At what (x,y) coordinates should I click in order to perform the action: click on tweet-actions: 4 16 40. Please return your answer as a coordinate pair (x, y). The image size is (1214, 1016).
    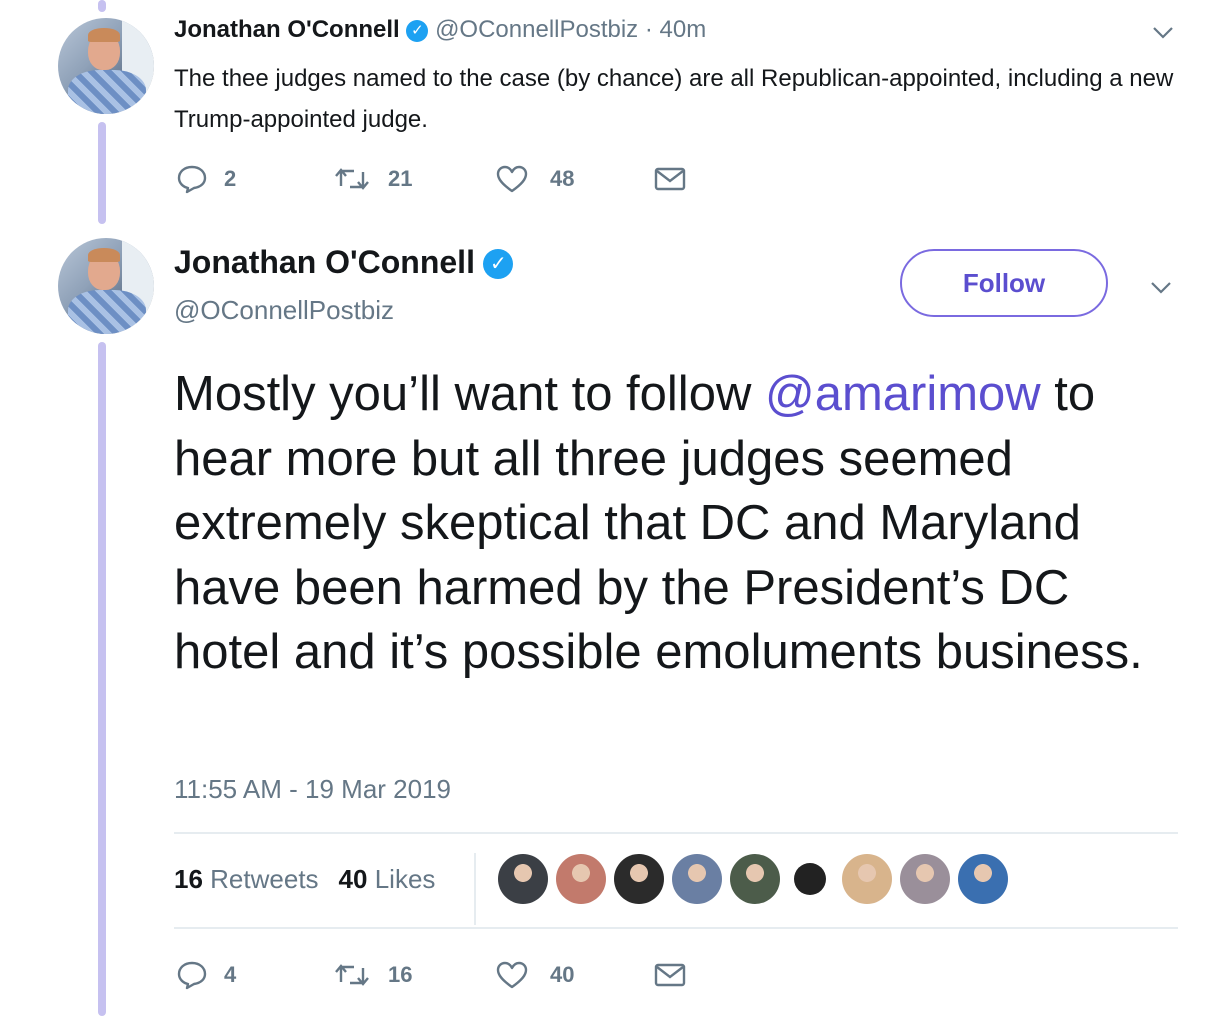
    Looking at the image, I should click on (431, 975).